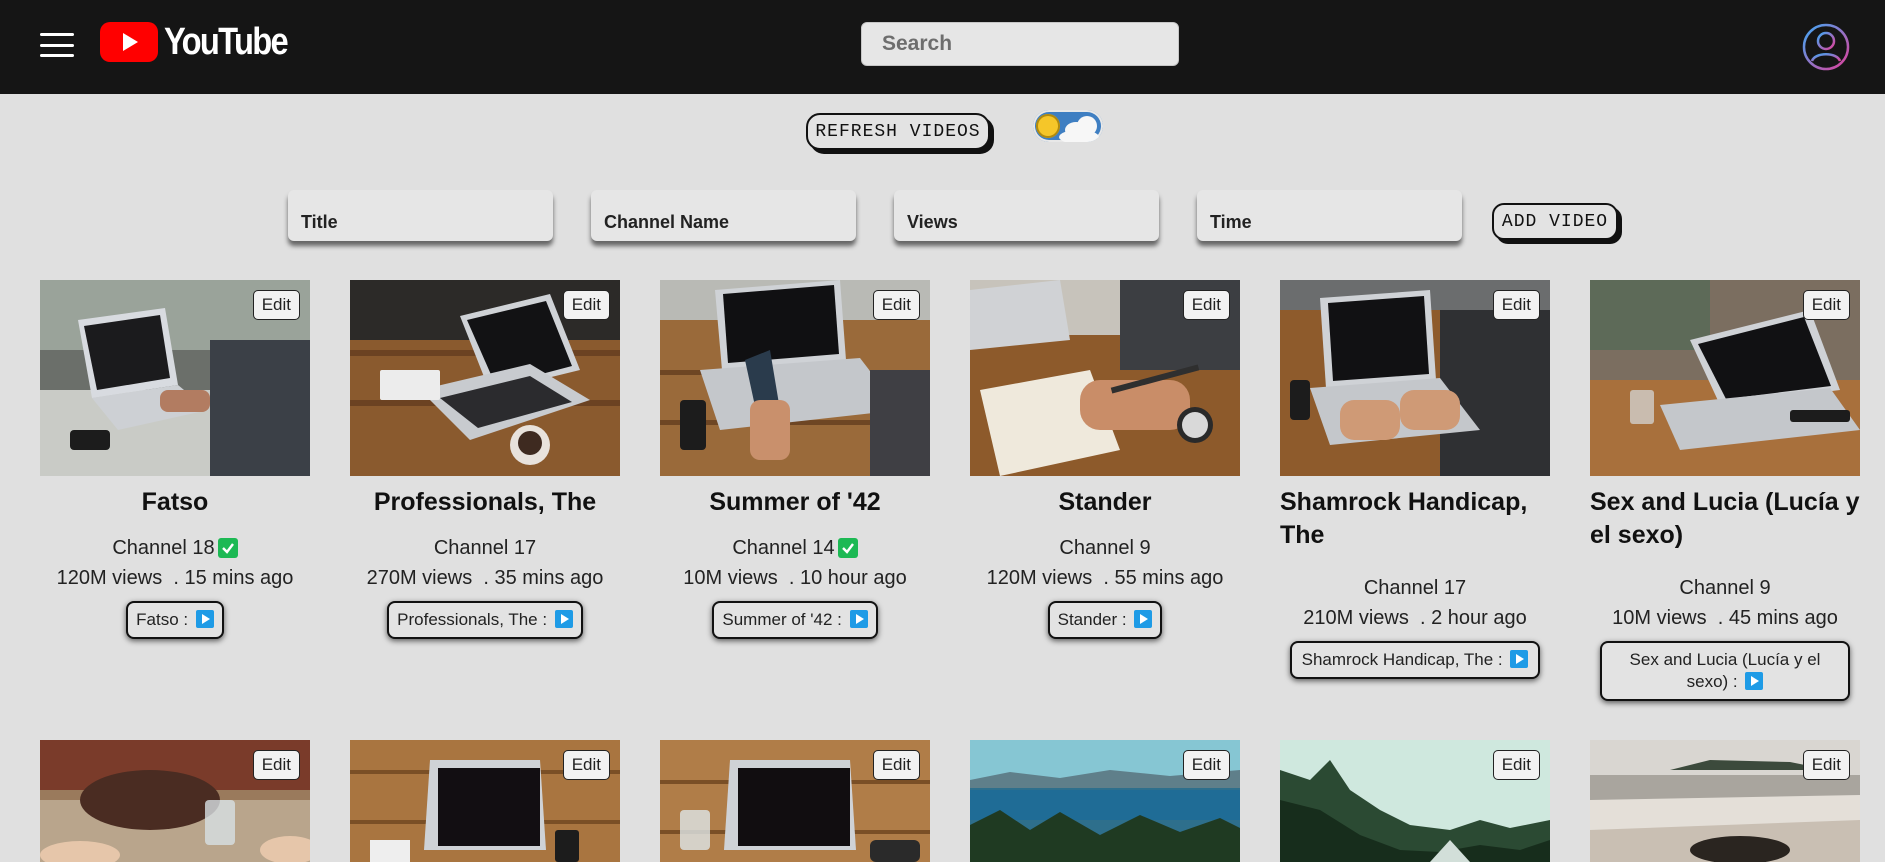  I want to click on time-input, so click(1329, 215).